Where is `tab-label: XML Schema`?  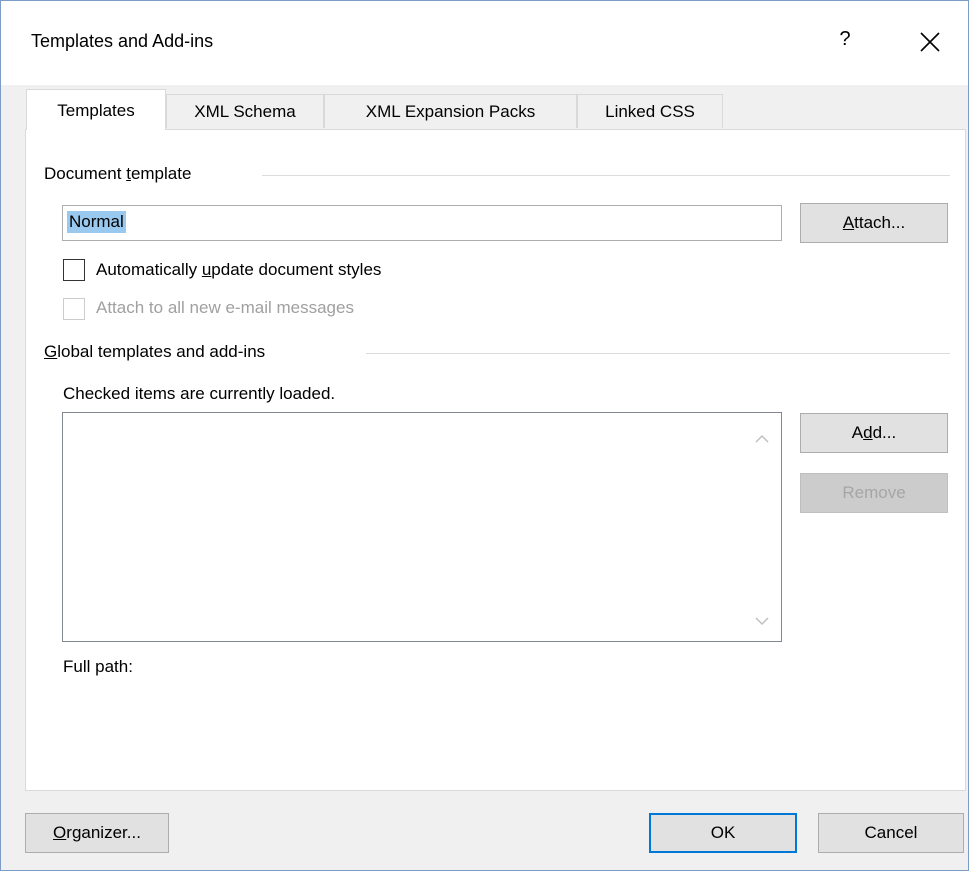
tab-label: XML Schema is located at coordinates (245, 111).